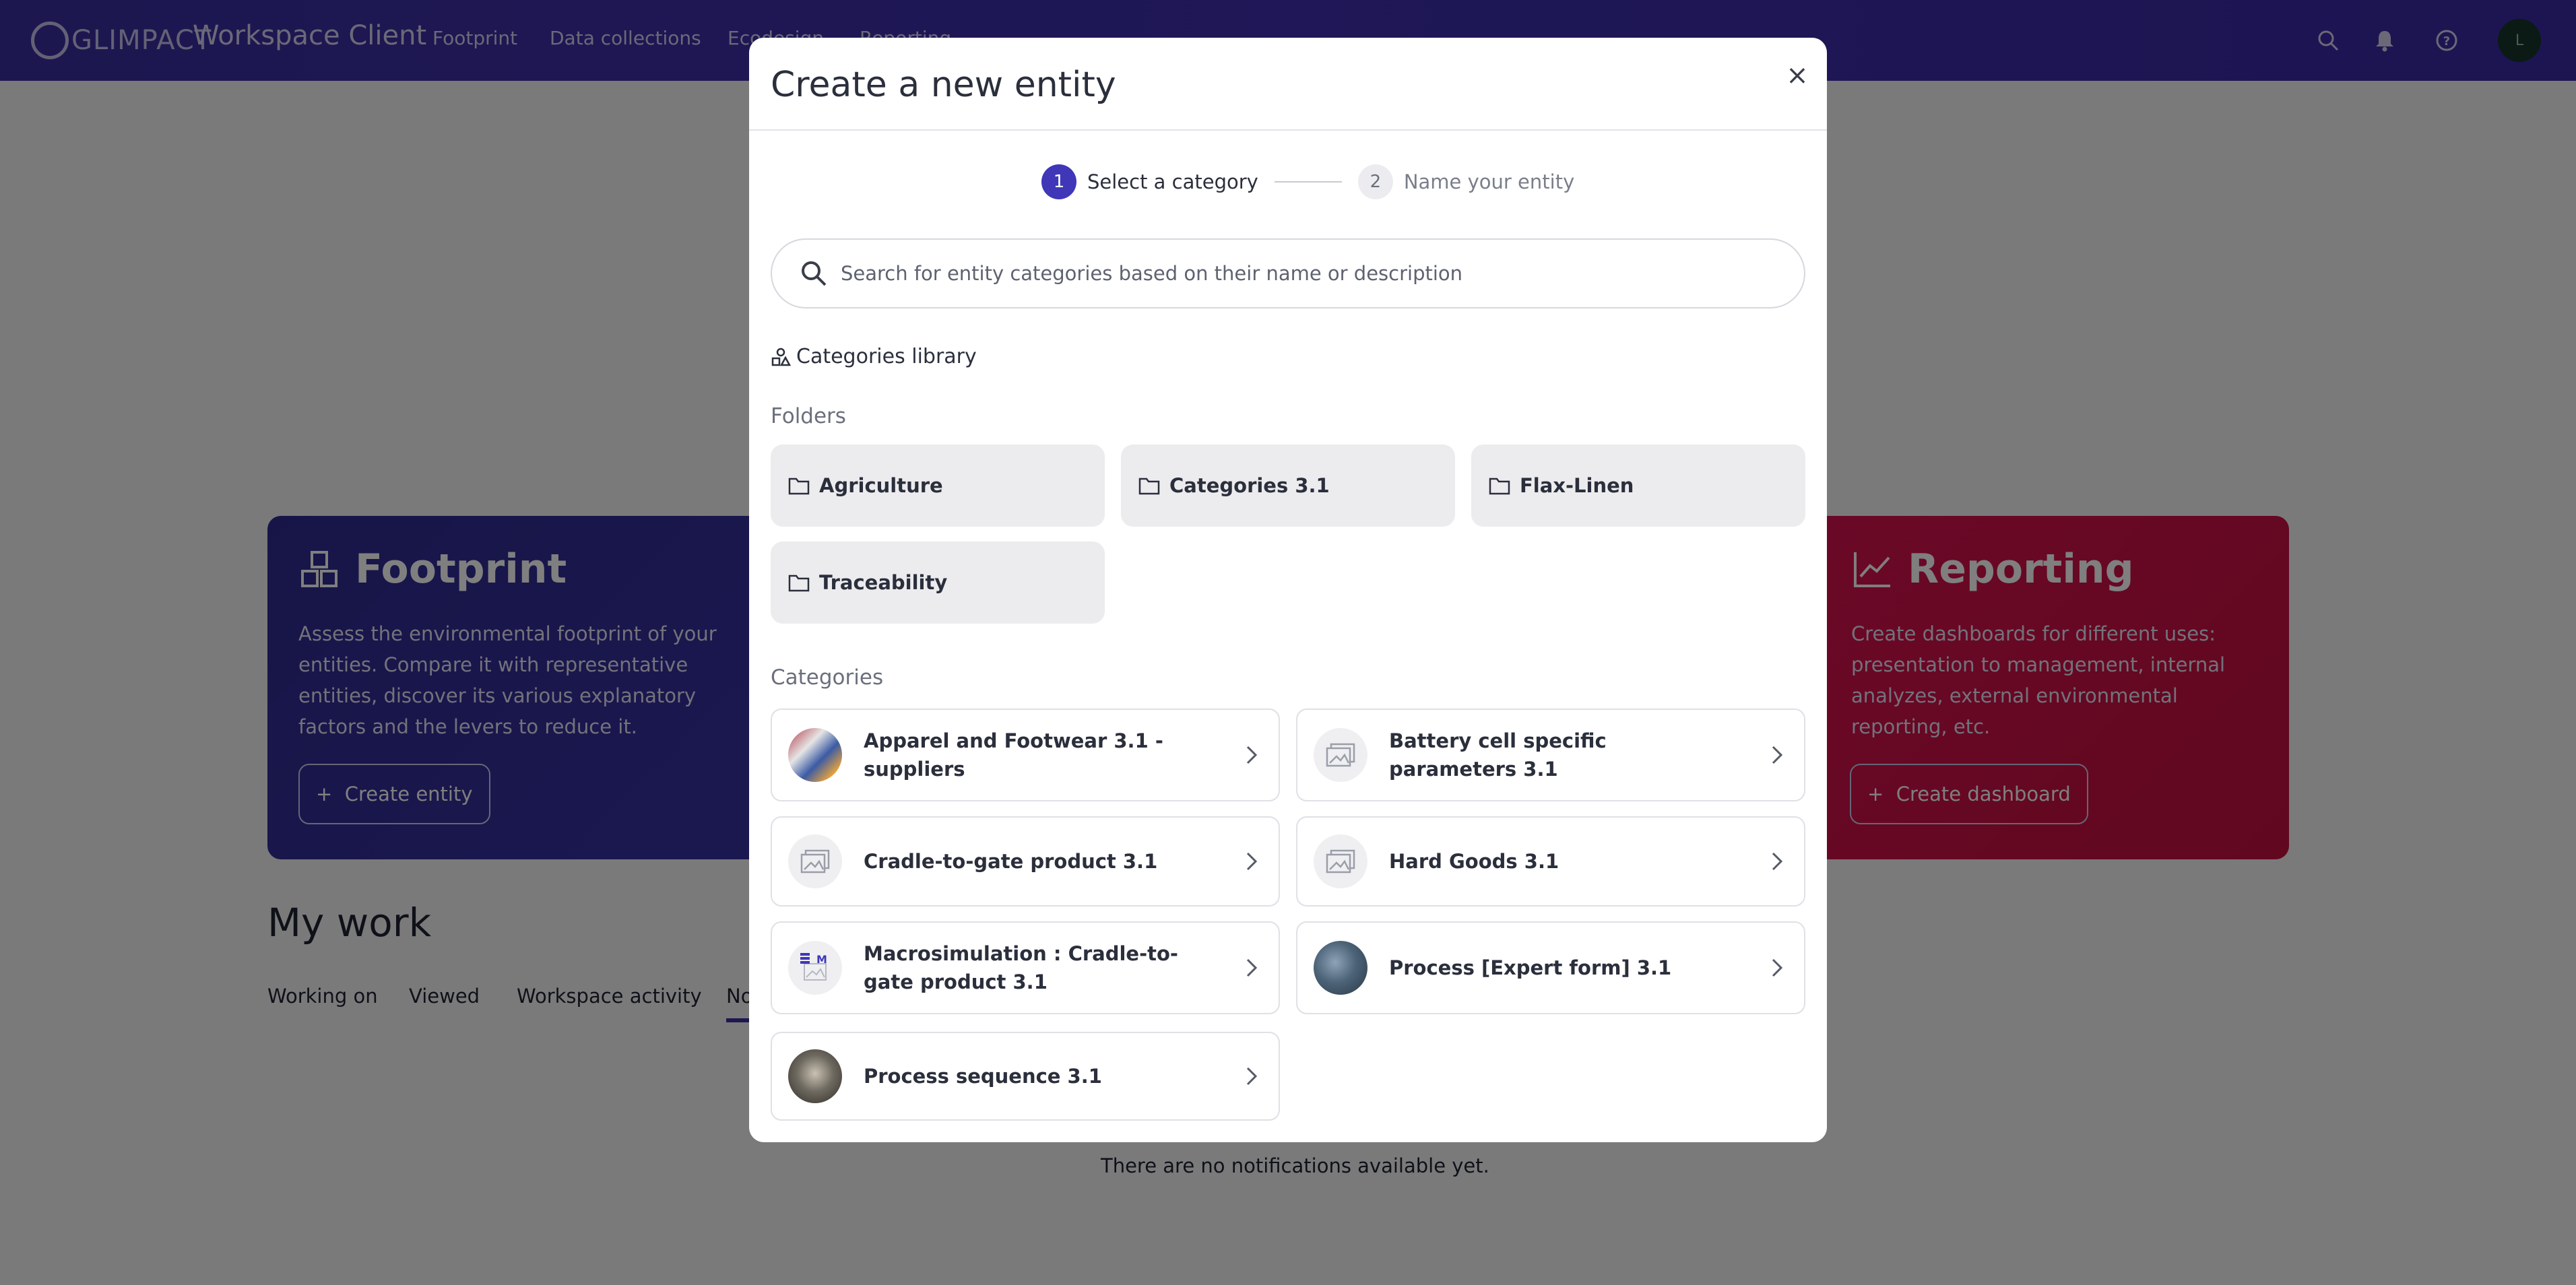 This screenshot has height=1285, width=2576. What do you see at coordinates (1011, 862) in the screenshot?
I see `category-label: Cradle-to-gate product 3.1` at bounding box center [1011, 862].